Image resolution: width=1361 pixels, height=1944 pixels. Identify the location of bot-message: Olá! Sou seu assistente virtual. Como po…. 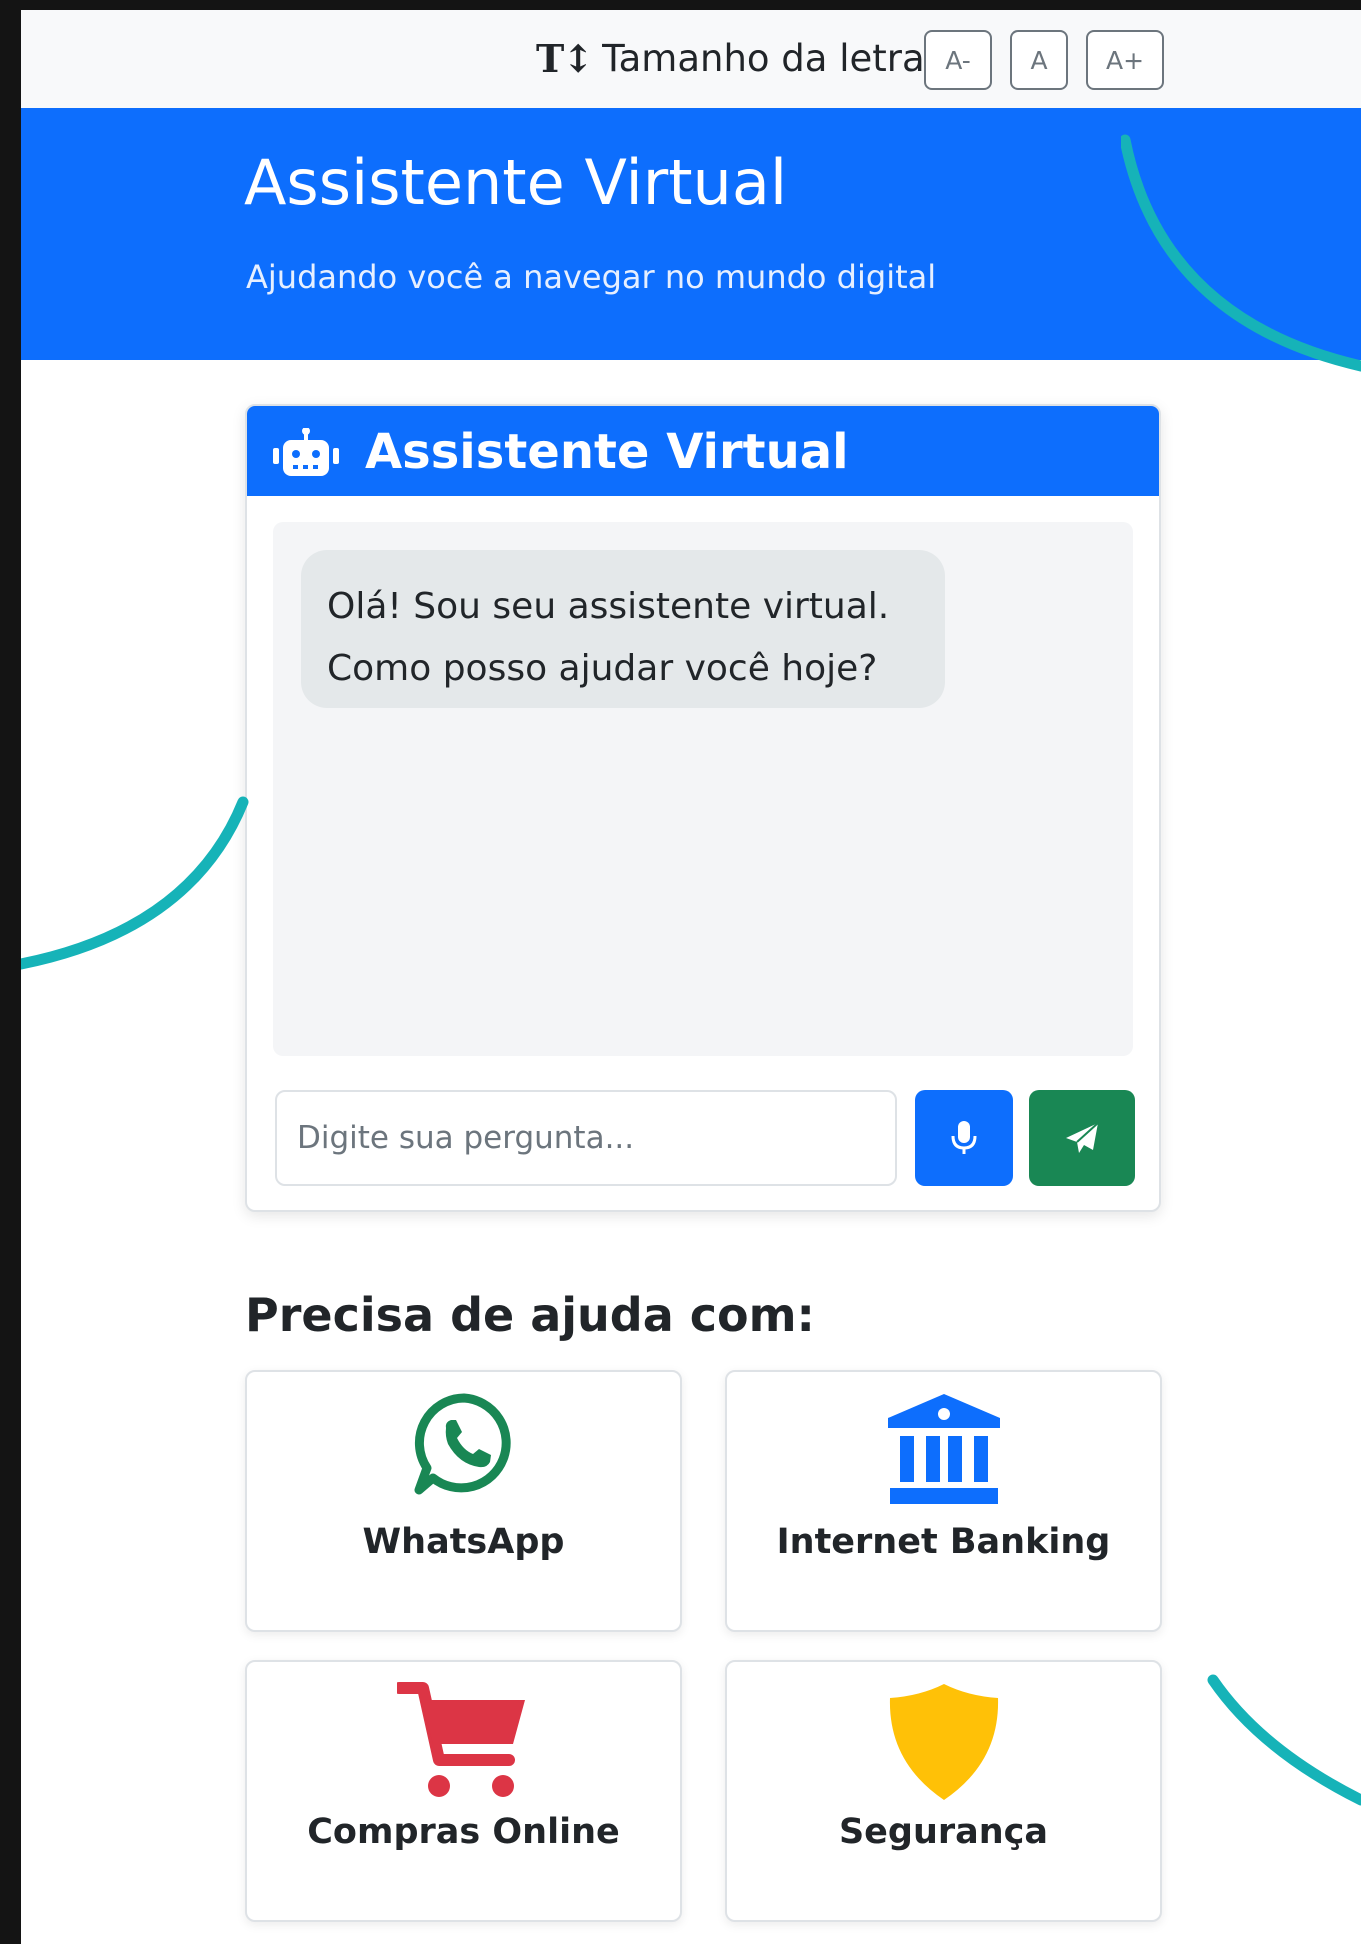
(623, 629).